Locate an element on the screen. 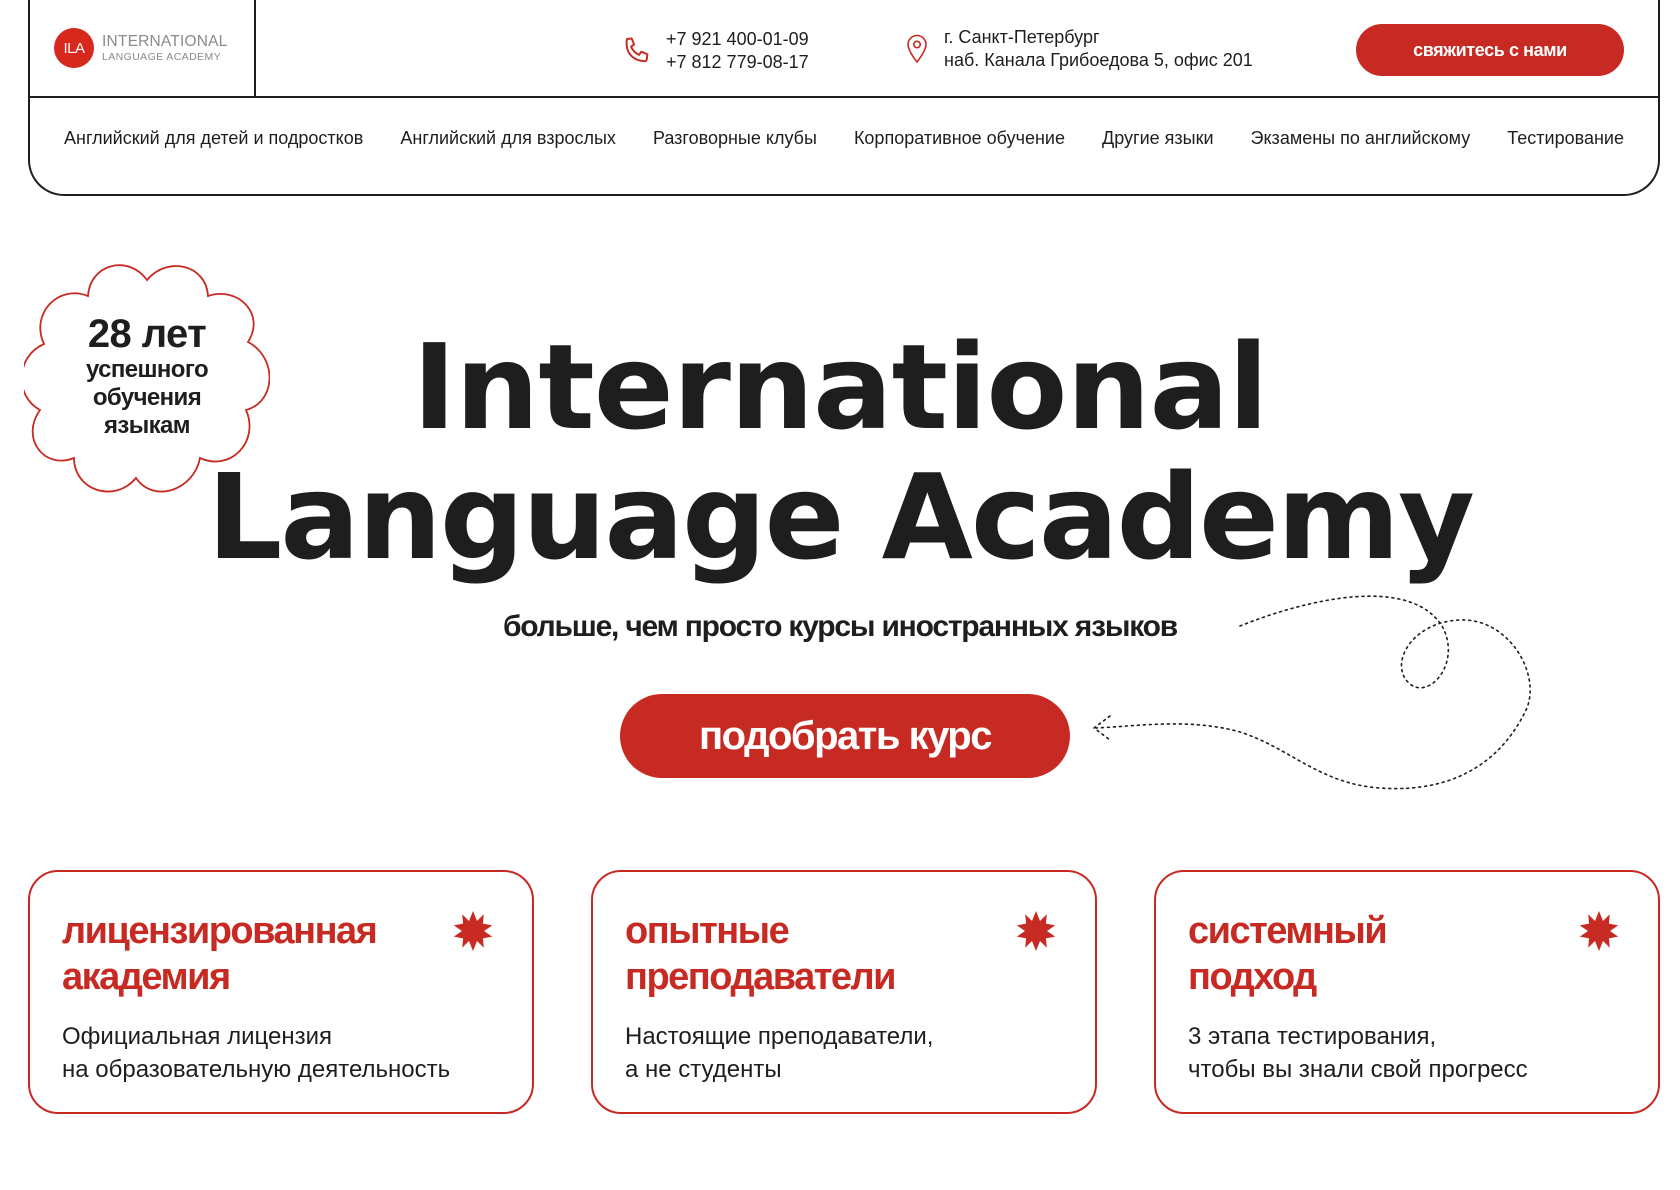  feature-desc-line-1: Настоящие преподаватели, is located at coordinates (779, 1036).